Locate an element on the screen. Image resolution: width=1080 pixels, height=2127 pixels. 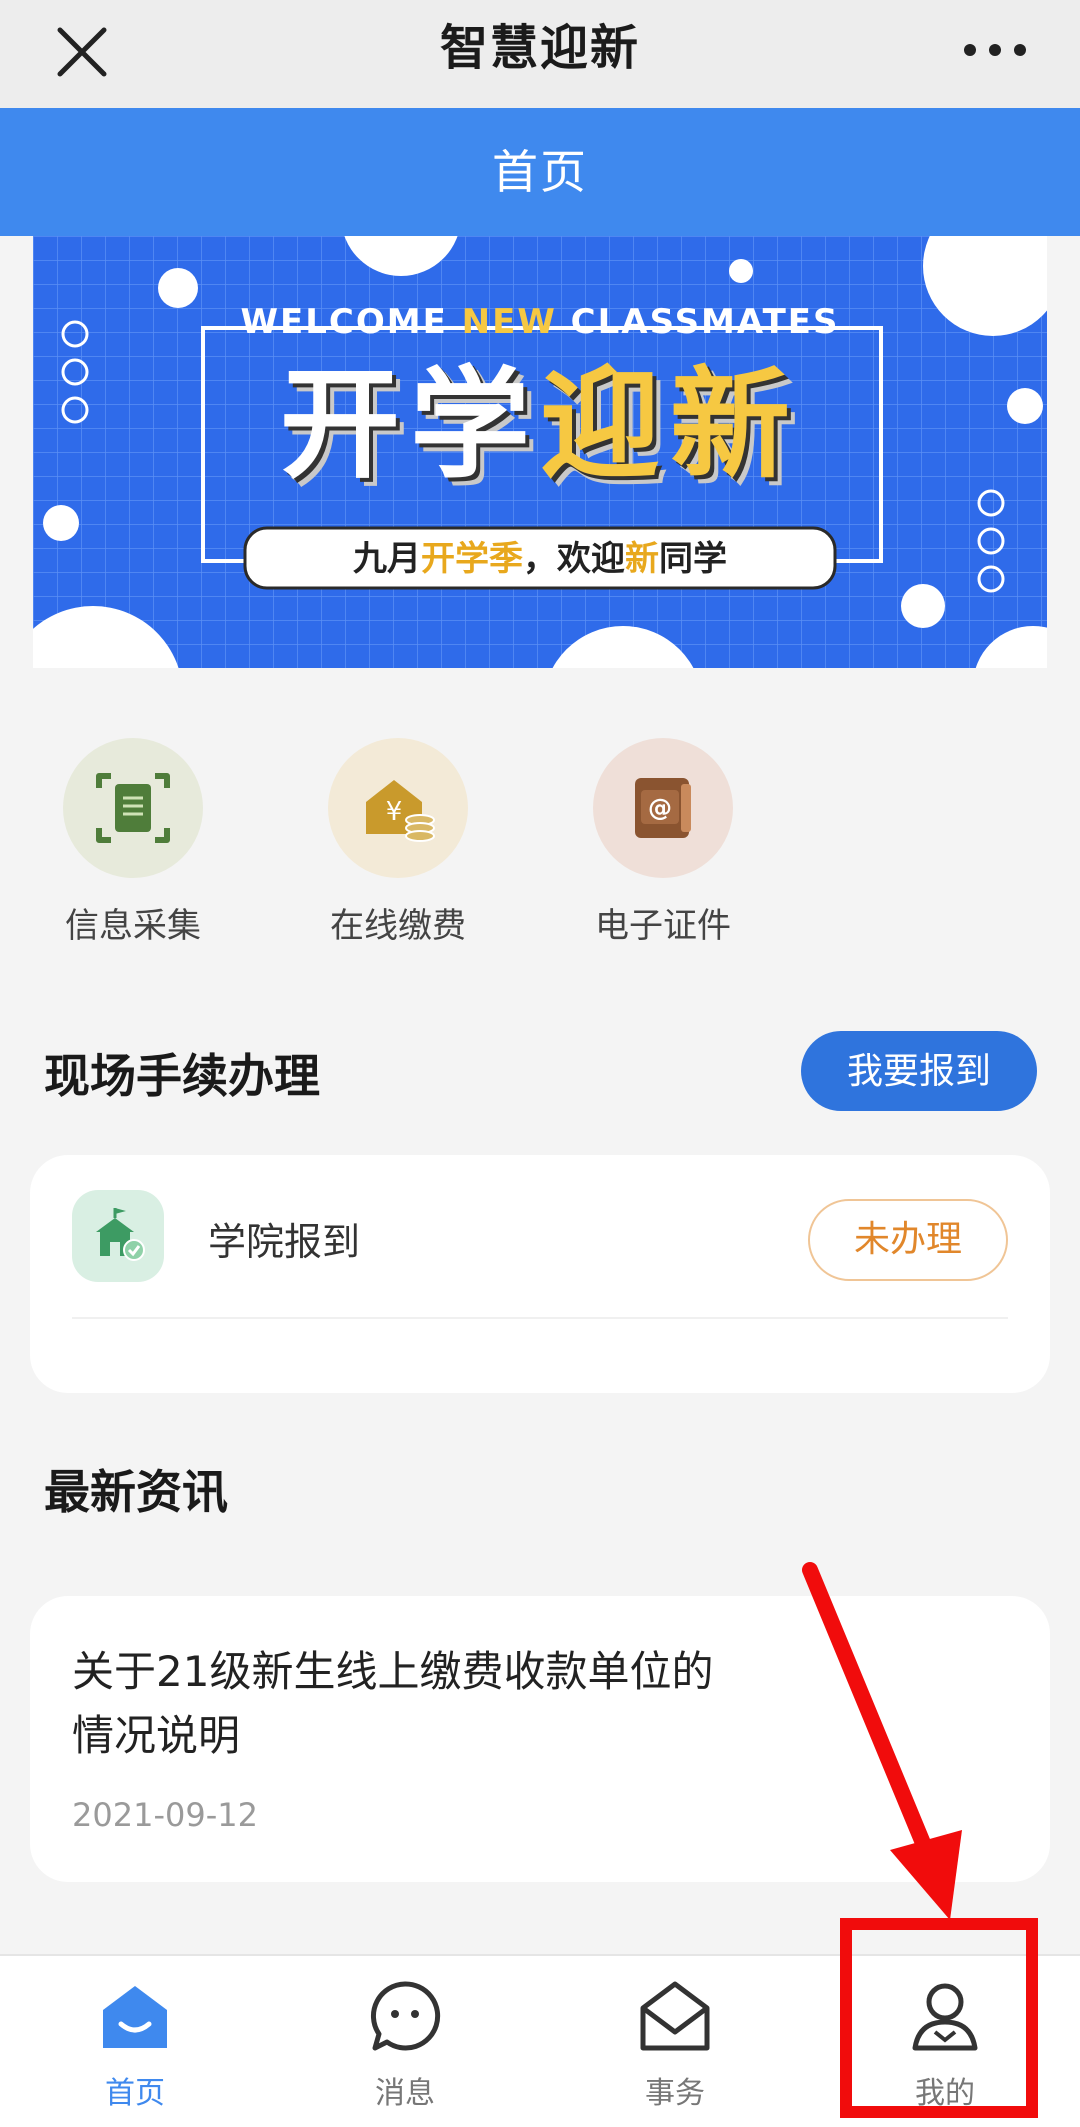
welcome-word: WELCOME is located at coordinates (351, 322).